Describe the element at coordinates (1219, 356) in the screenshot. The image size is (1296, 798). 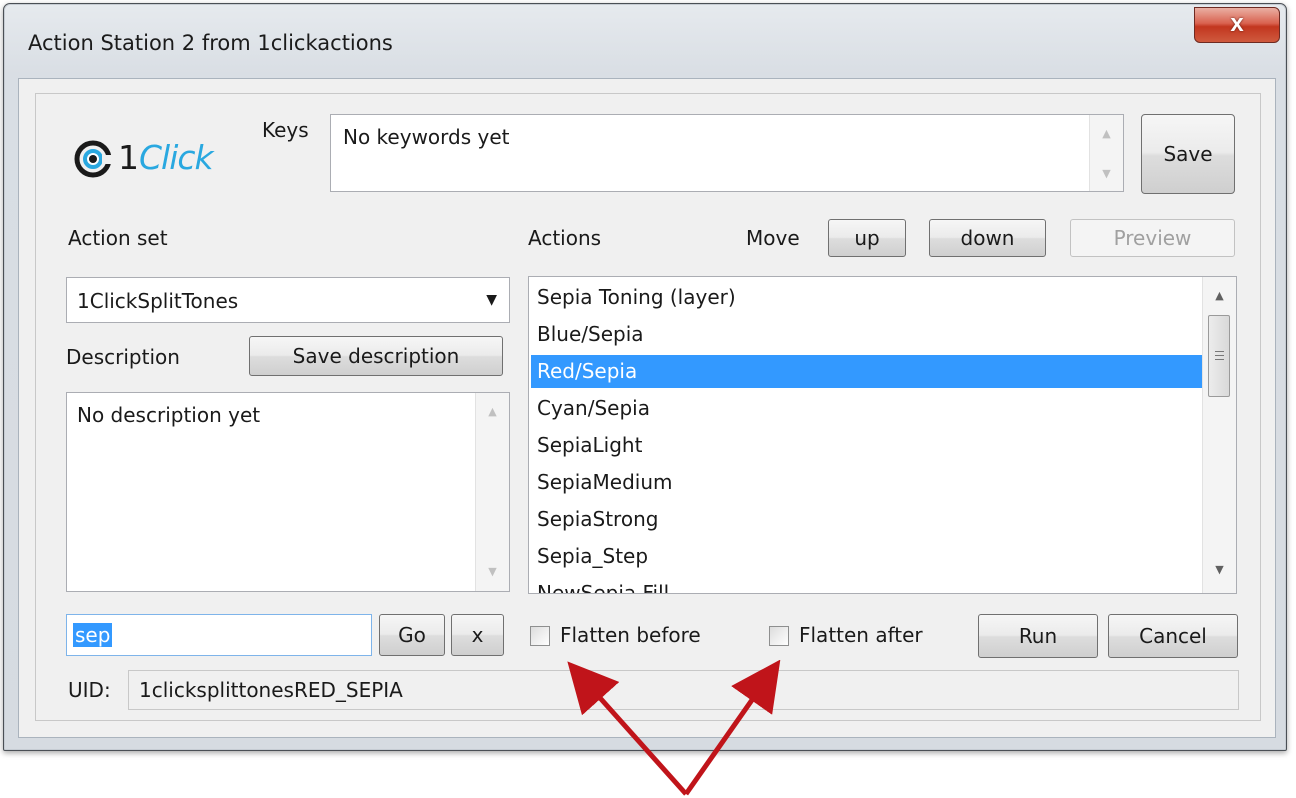
I see `scrollbar-thumb` at that location.